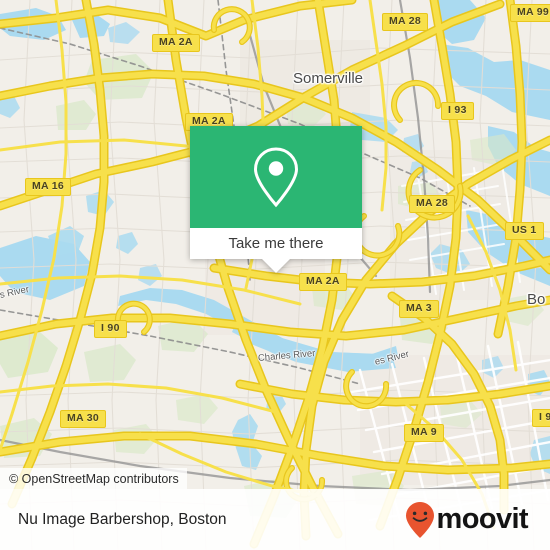 The width and height of the screenshot is (550, 550). Describe the element at coordinates (419, 519) in the screenshot. I see `moovit-pin-icon` at that location.